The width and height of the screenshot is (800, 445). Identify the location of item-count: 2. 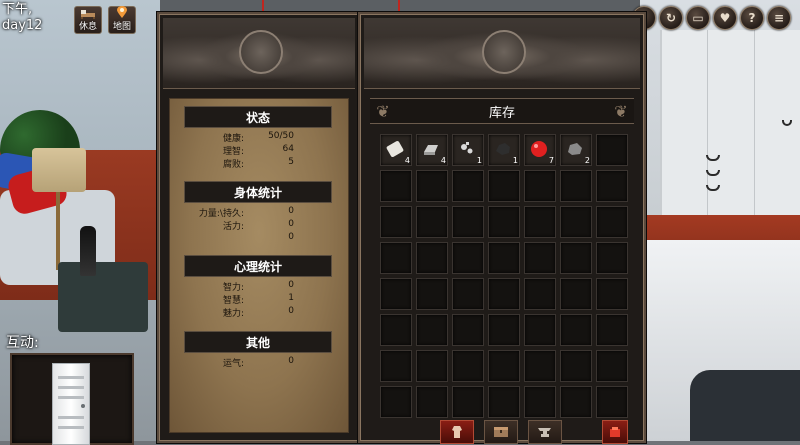
(587, 160).